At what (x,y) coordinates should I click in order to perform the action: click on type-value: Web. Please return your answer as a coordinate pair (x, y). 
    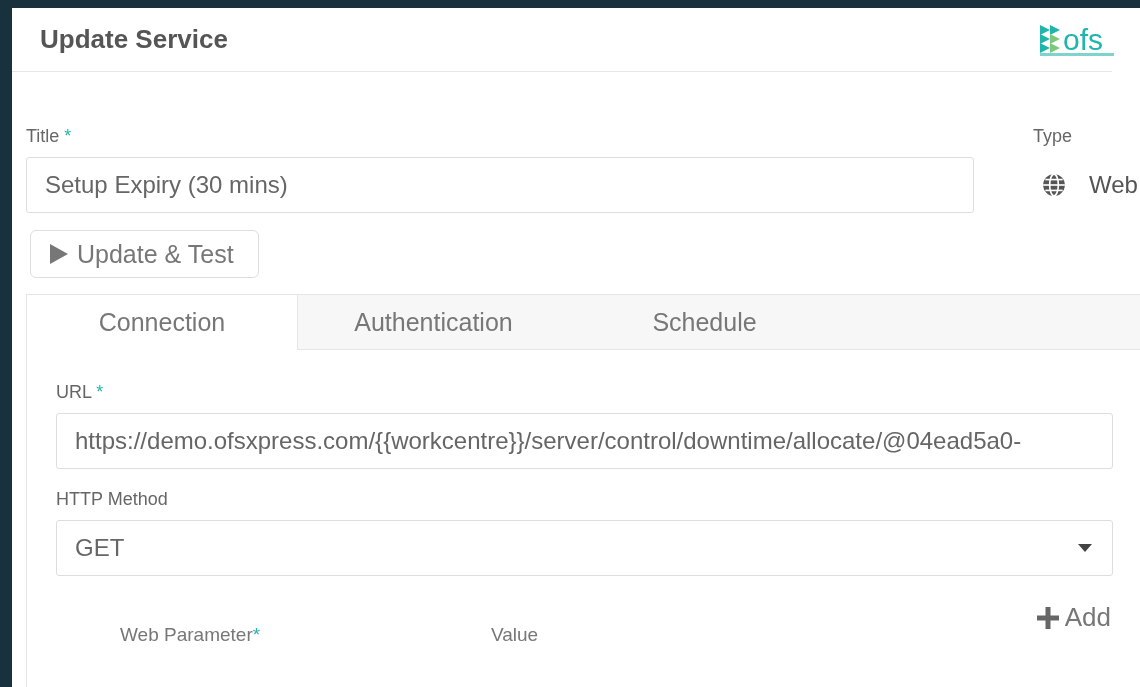
    Looking at the image, I should click on (1113, 185).